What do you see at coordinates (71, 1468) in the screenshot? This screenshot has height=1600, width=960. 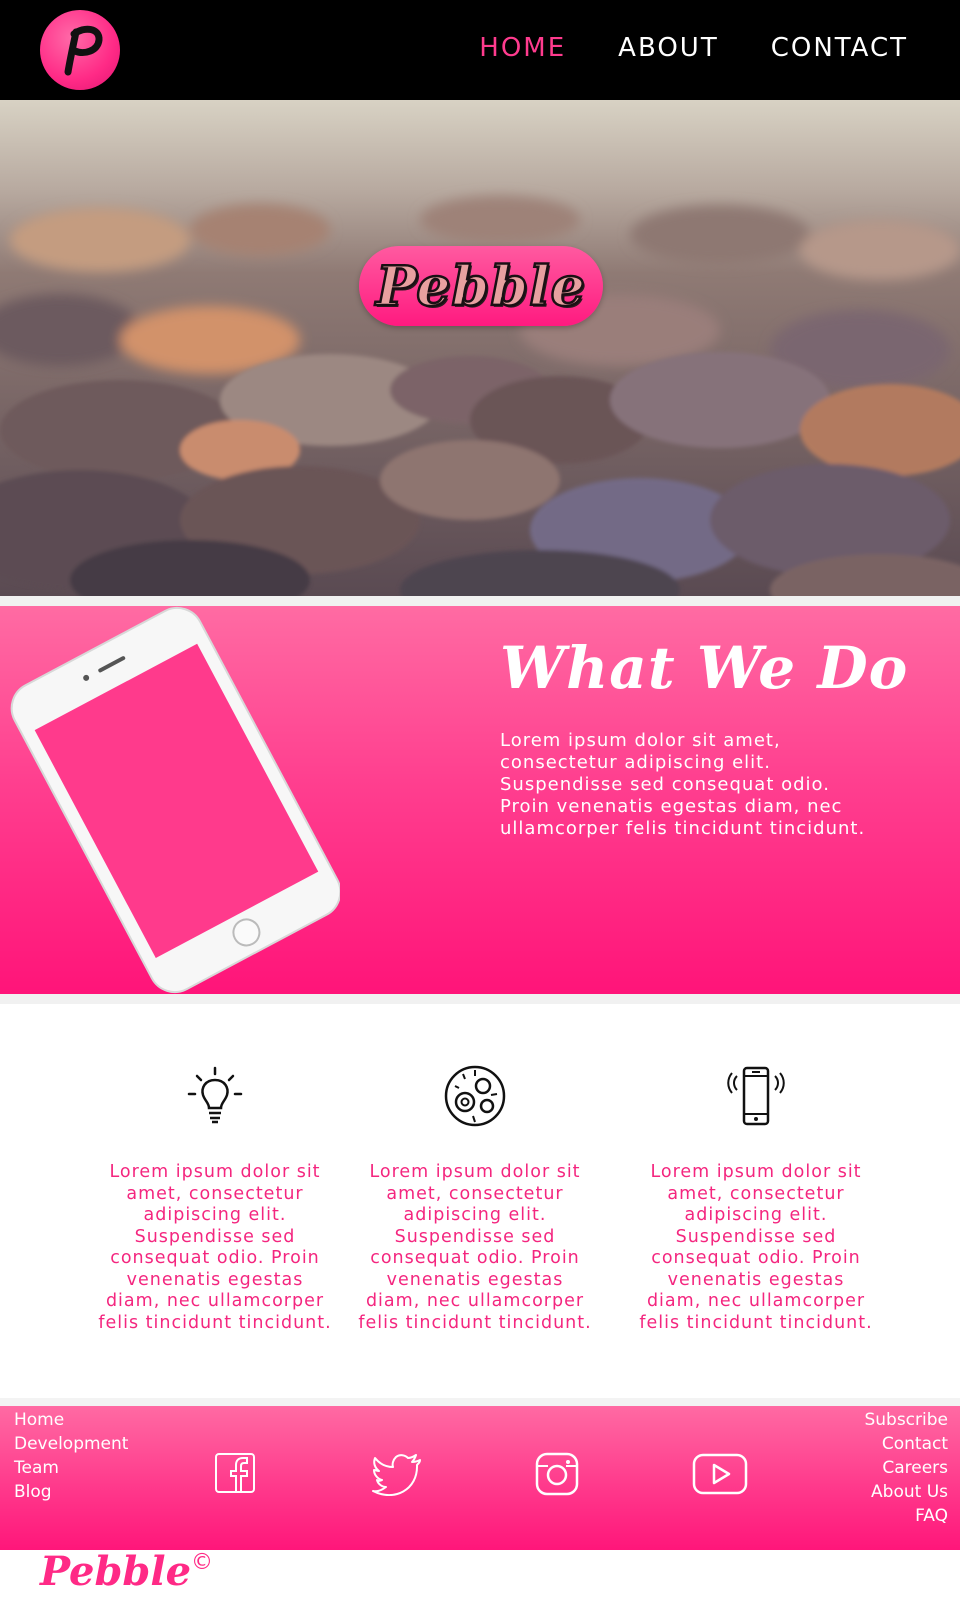 I see `footer-link-team: Team` at bounding box center [71, 1468].